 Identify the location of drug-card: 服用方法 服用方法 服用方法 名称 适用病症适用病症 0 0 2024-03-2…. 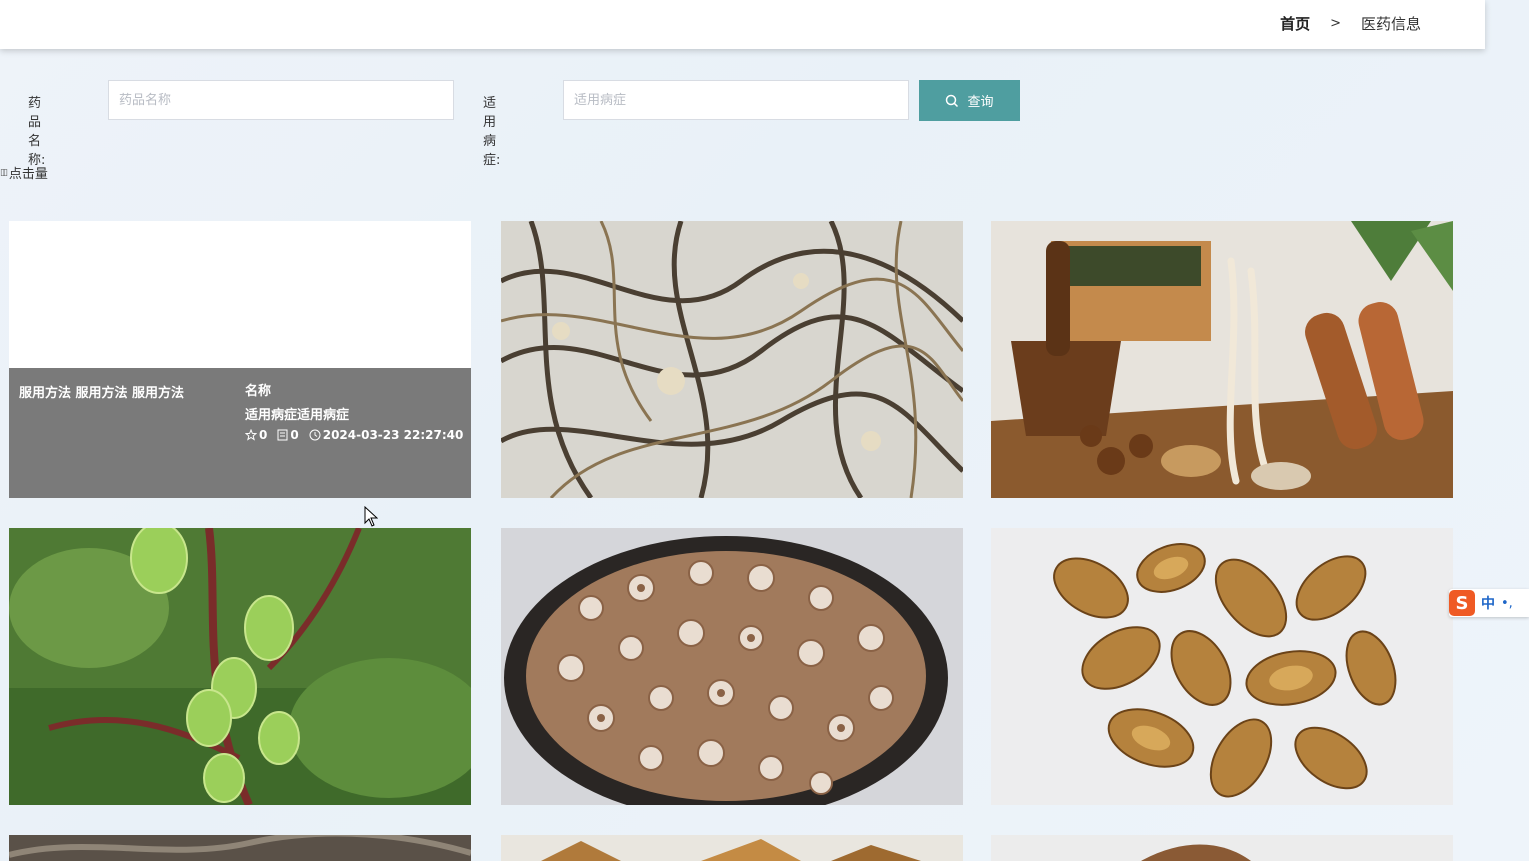
(240, 359).